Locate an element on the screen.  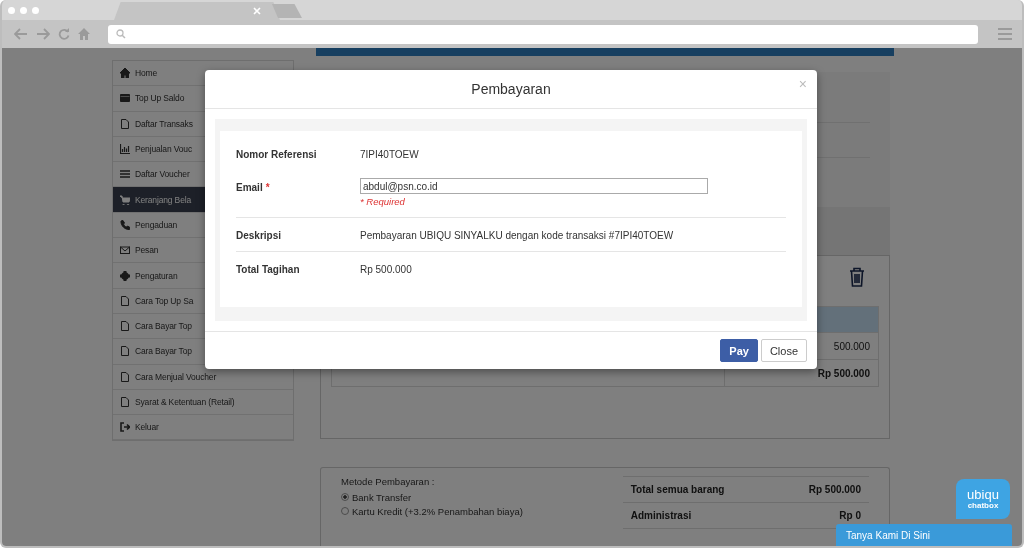
dialog-title: Pembayaran is located at coordinates (511, 89).